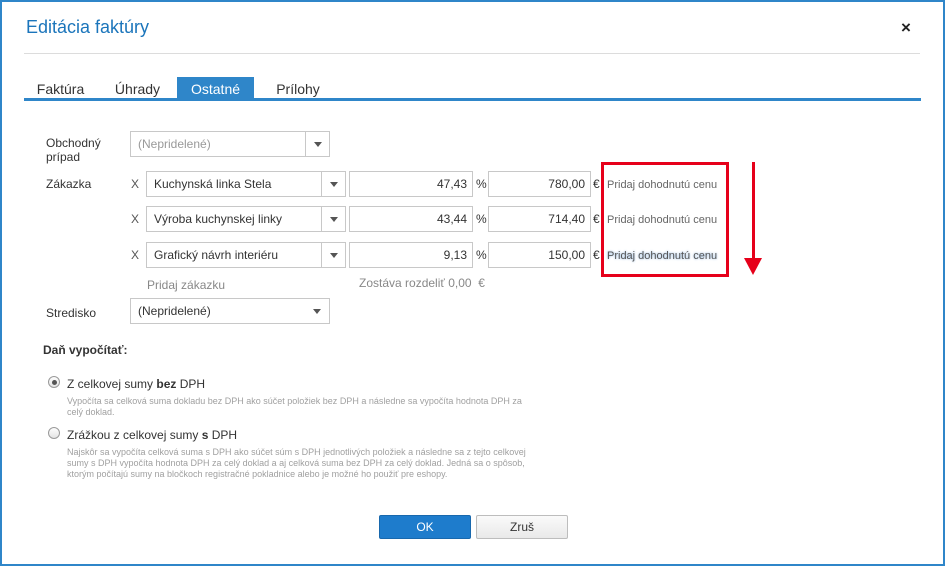 This screenshot has height=566, width=945. I want to click on arrow-down-shaft, so click(753, 211).